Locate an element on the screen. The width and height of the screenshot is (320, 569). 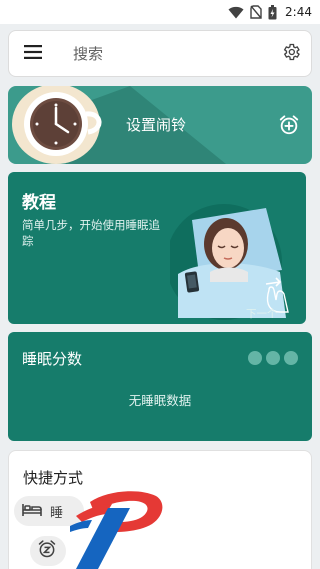
search-bar is located at coordinates (160, 53).